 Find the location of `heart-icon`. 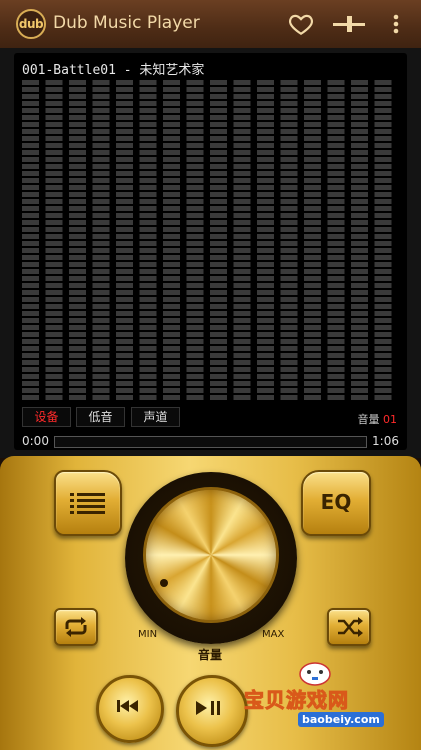

heart-icon is located at coordinates (301, 24).